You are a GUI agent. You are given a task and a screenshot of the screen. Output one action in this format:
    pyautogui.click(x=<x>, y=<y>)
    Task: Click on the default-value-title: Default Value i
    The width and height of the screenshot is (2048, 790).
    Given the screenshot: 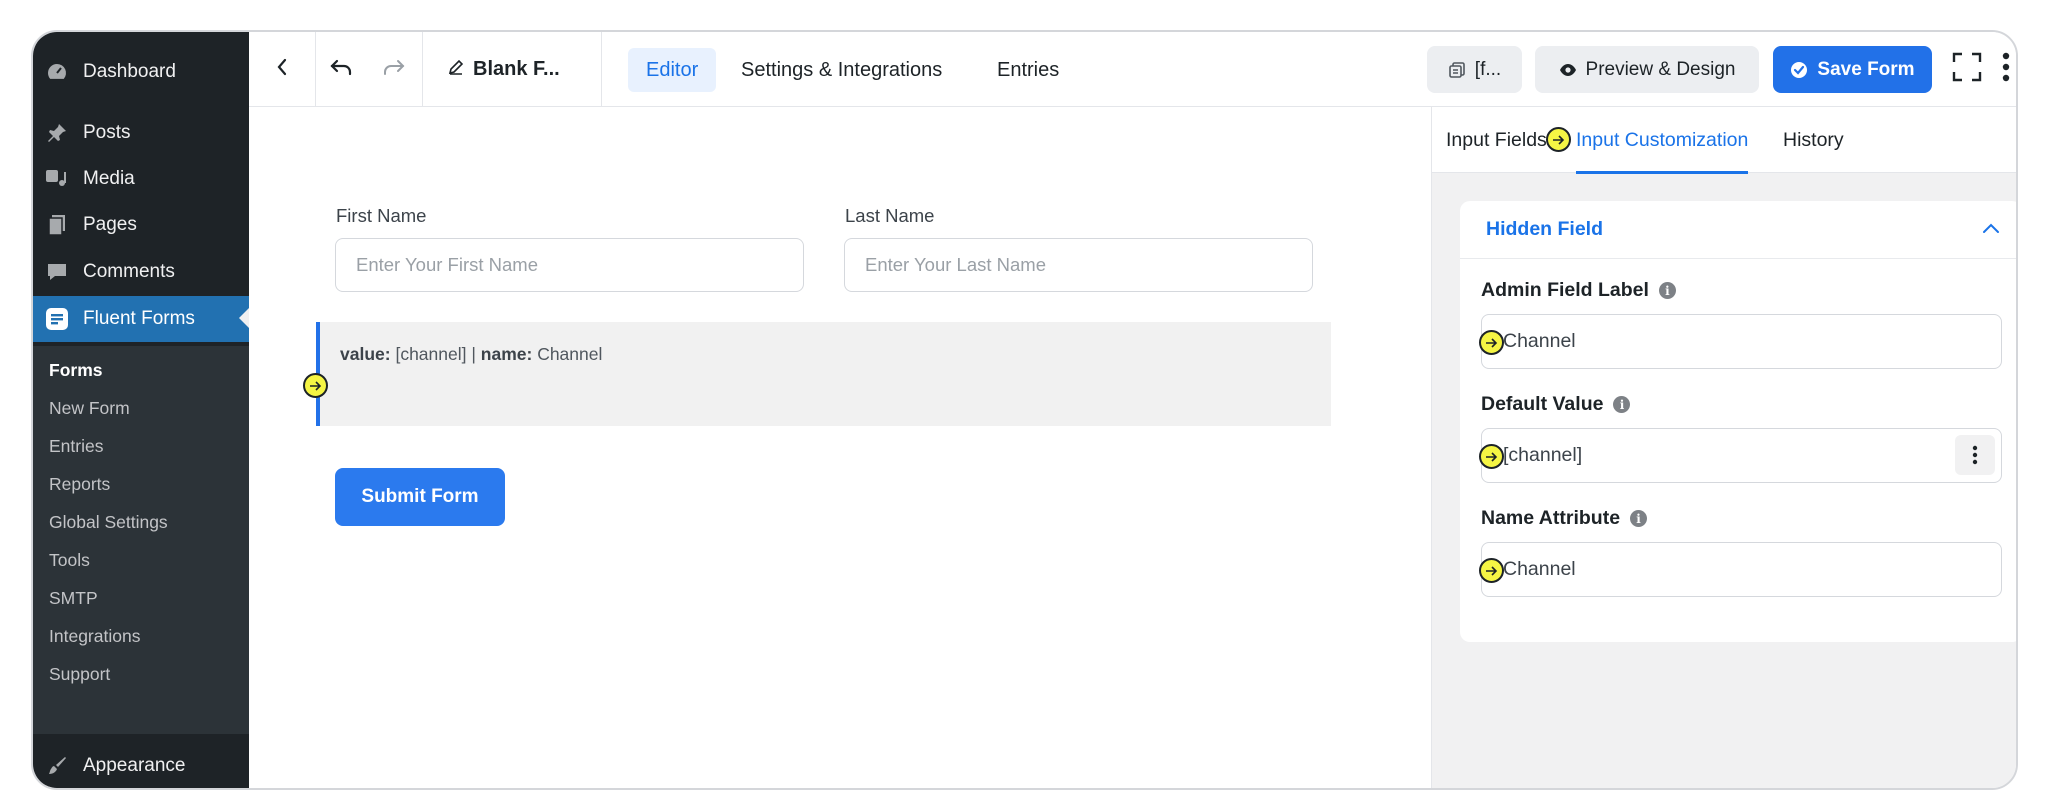 What is the action you would take?
    pyautogui.click(x=1556, y=404)
    